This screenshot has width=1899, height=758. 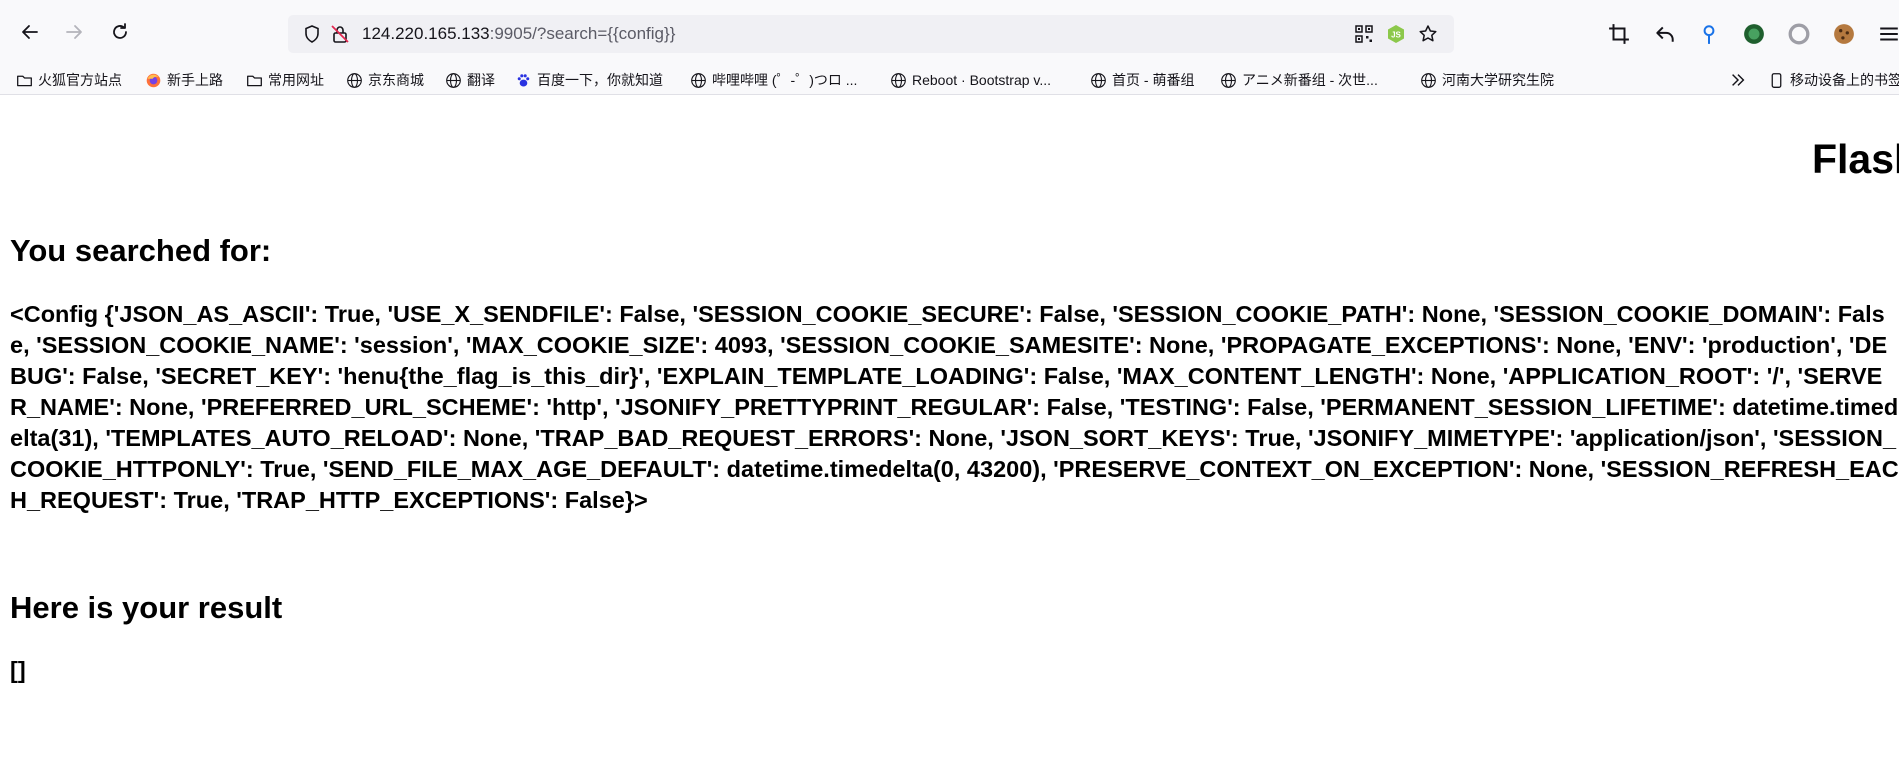 I want to click on forward-button, so click(x=74, y=34).